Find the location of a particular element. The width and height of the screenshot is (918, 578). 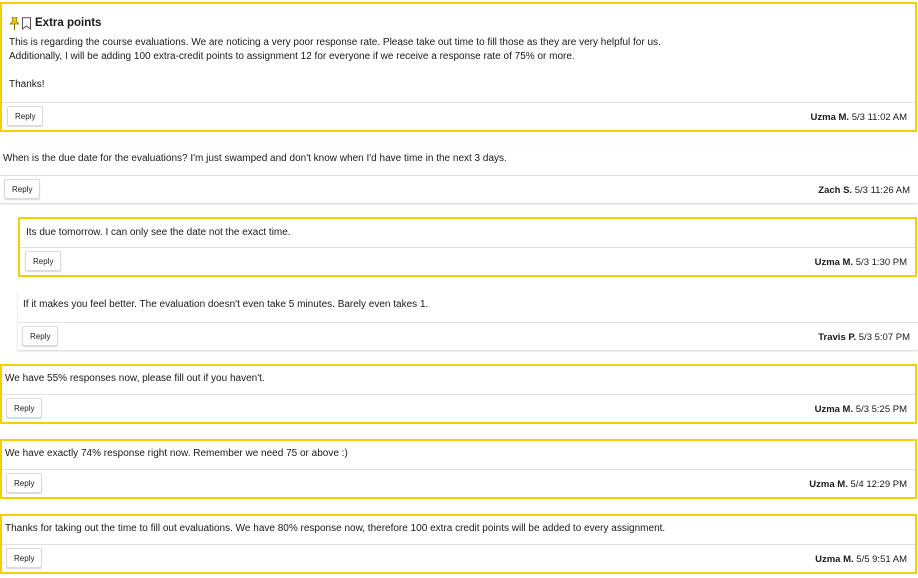

post-footer: Reply Travis P. 5/3 5:07 PM is located at coordinates (468, 336).